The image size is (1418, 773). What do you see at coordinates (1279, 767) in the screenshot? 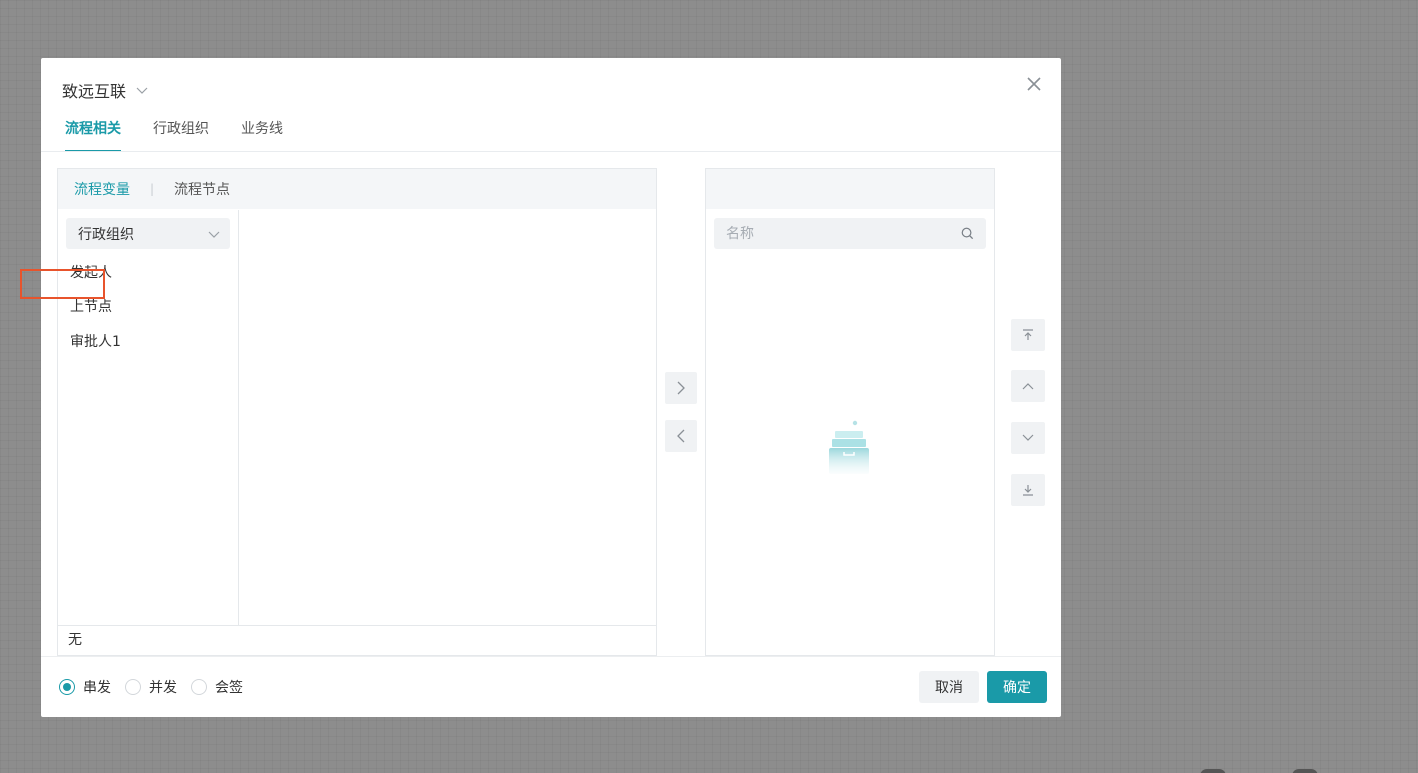
I see `background-footer` at bounding box center [1279, 767].